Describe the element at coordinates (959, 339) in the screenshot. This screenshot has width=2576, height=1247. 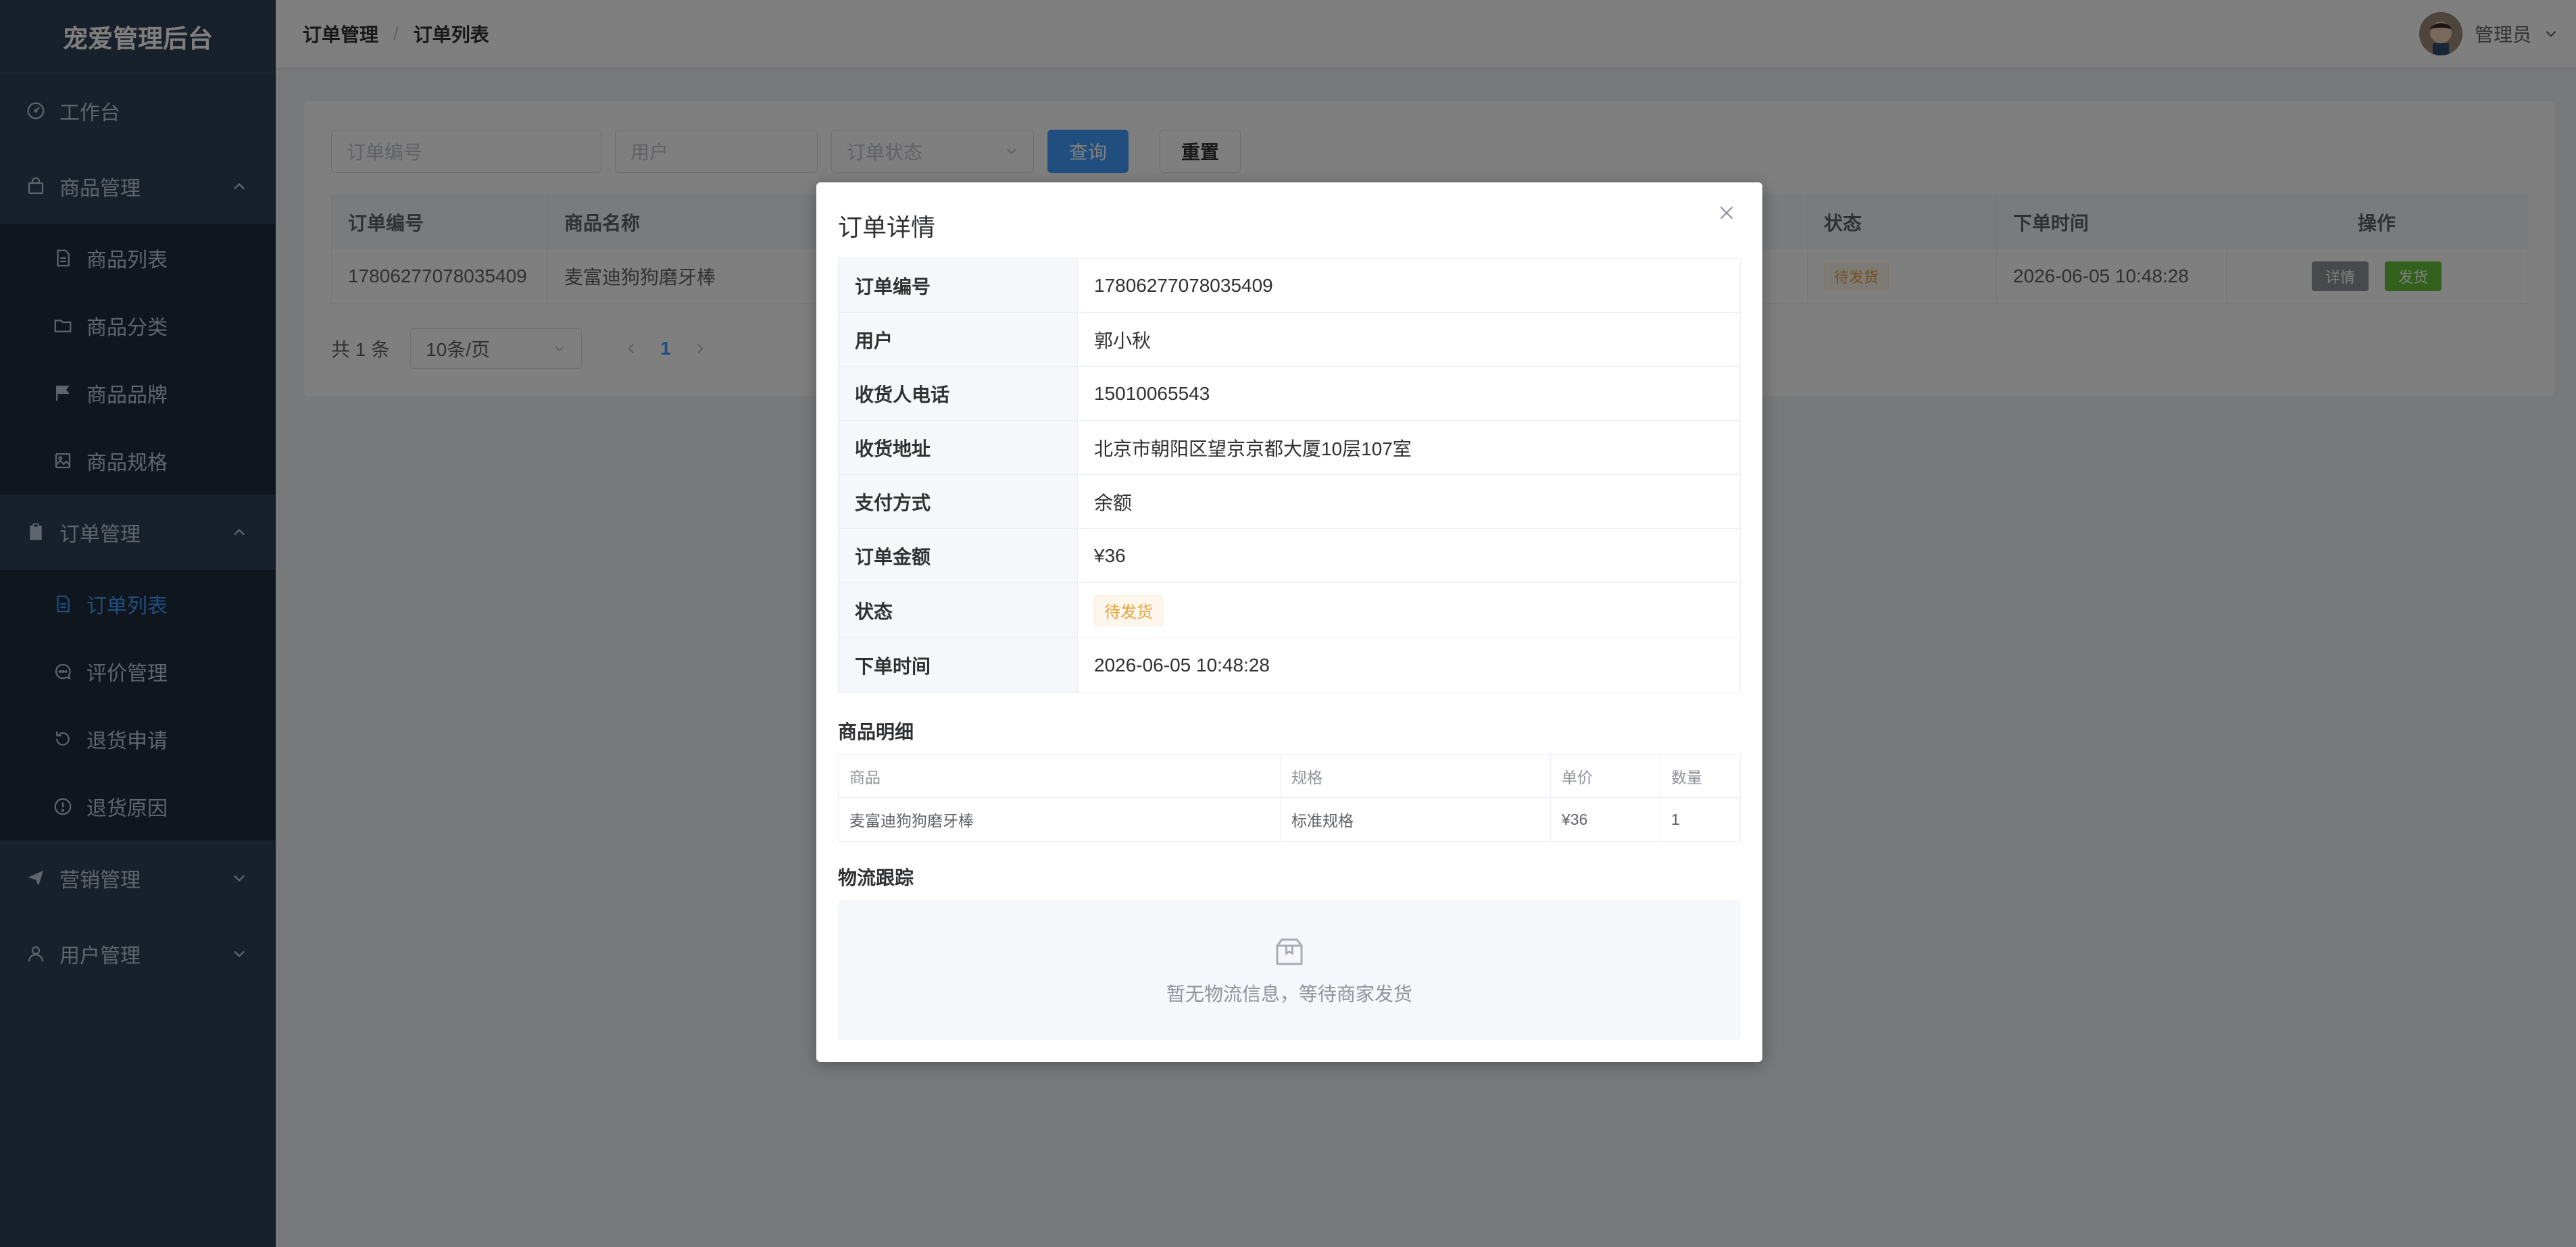
I see `desc-label: 用户` at that location.